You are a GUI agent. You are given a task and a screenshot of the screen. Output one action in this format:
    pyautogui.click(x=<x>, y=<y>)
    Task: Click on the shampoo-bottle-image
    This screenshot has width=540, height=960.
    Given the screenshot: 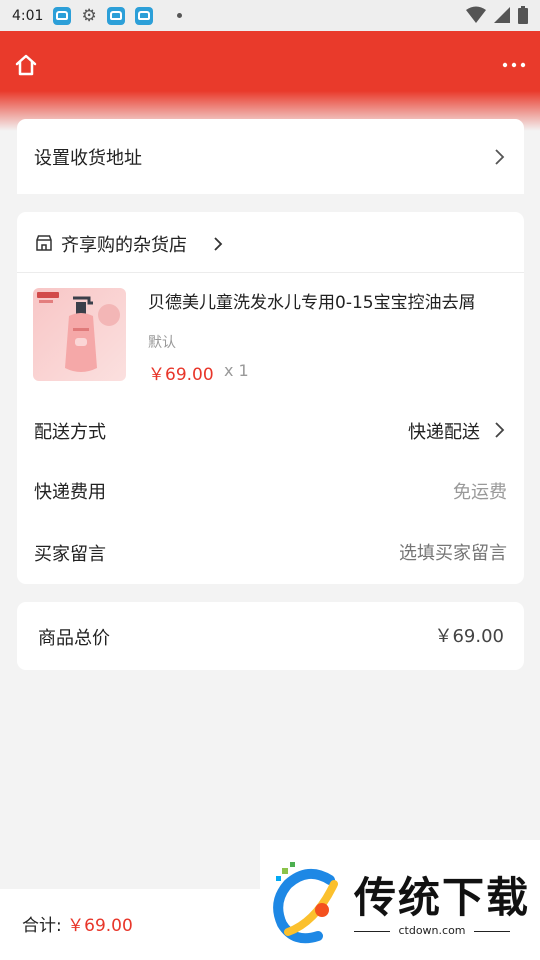 What is the action you would take?
    pyautogui.click(x=78, y=332)
    